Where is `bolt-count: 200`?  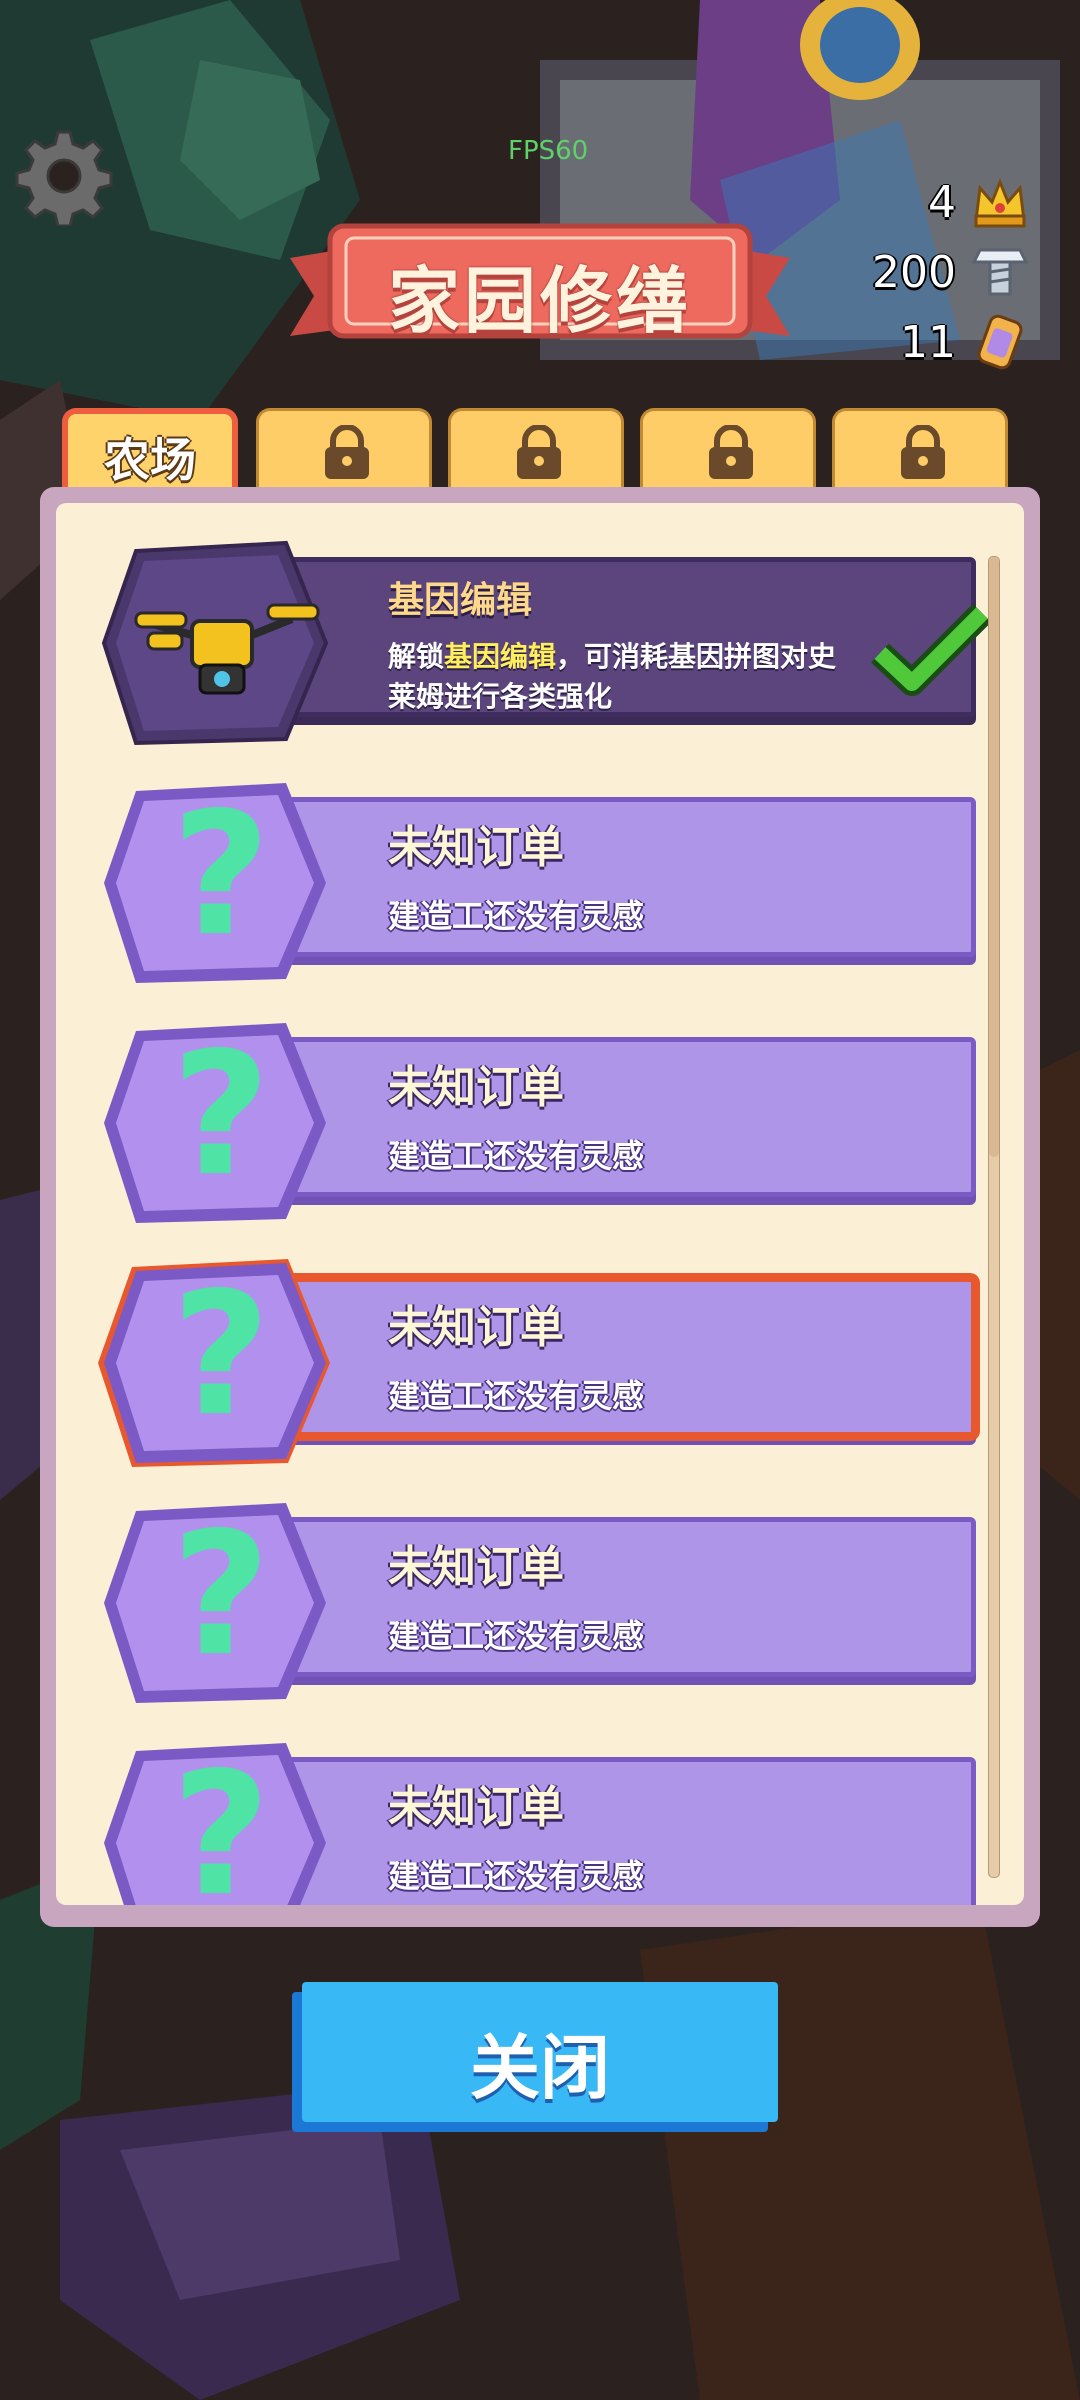
bolt-count: 200 is located at coordinates (914, 272).